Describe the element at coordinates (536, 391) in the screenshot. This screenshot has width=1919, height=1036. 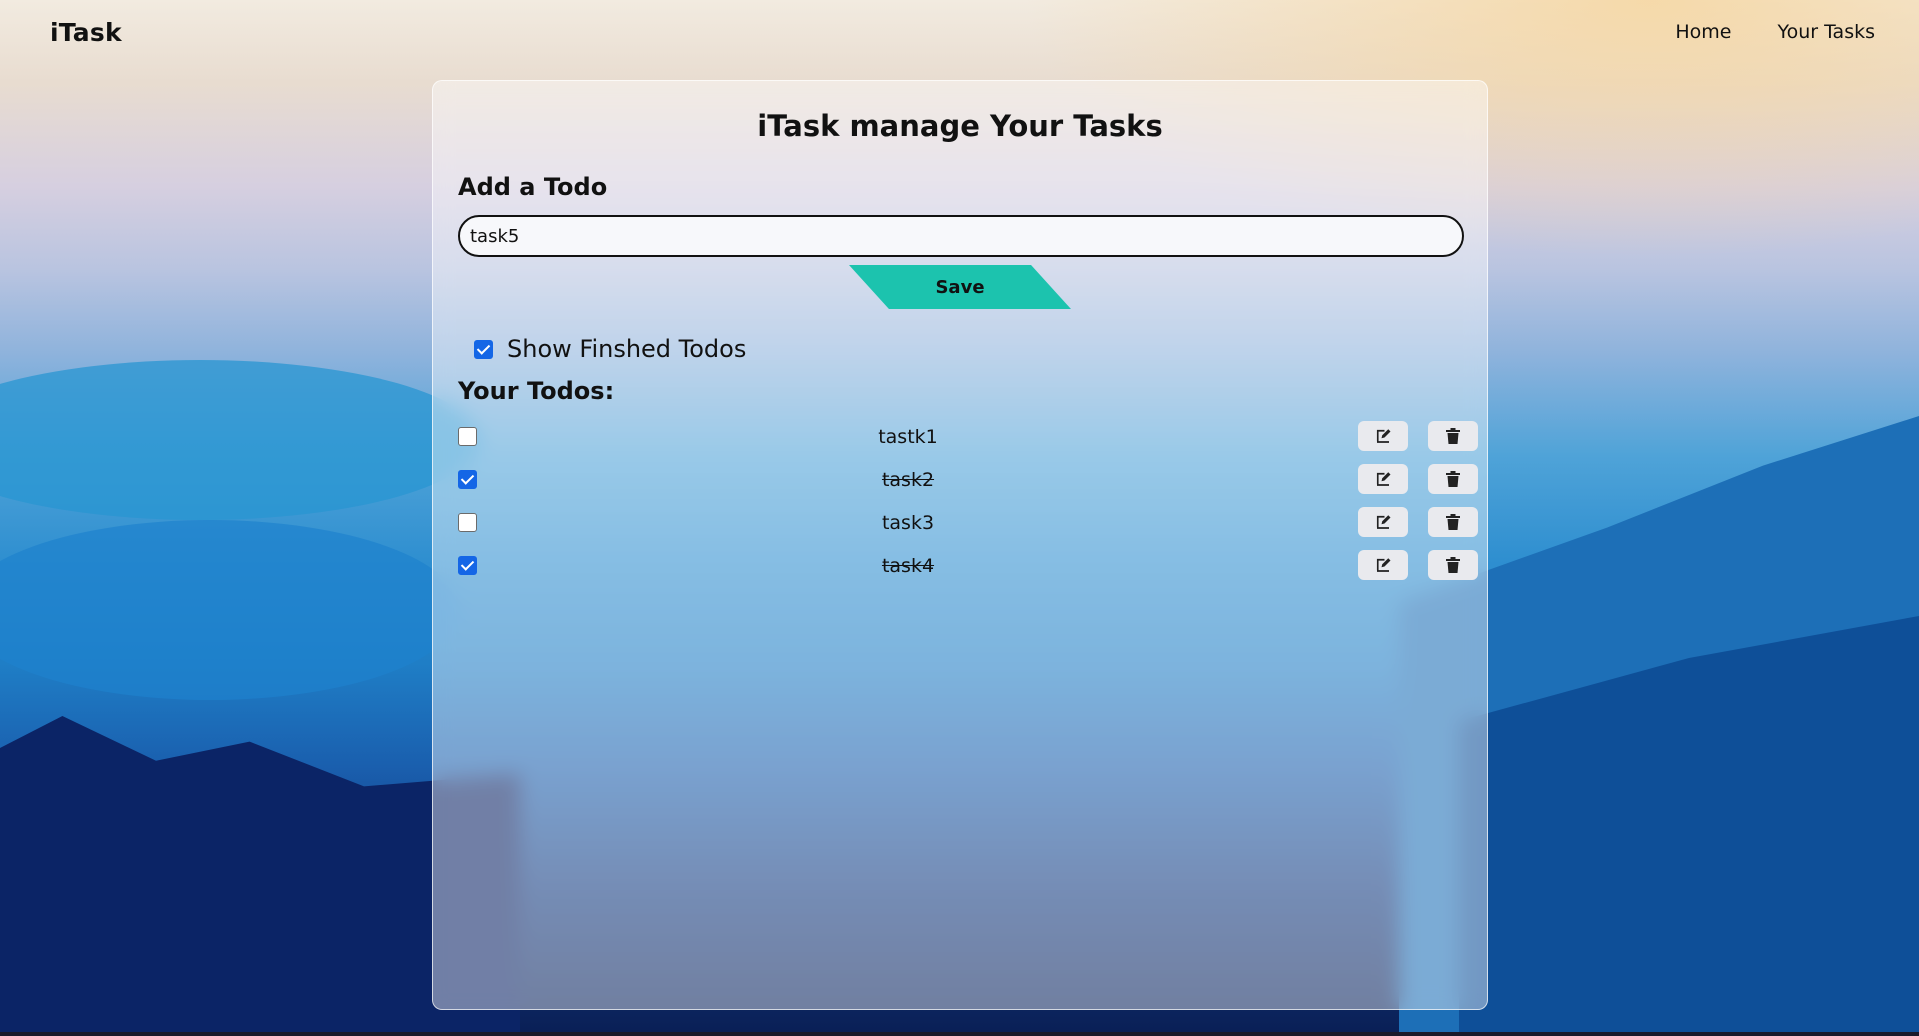
I see `your-todos-heading: Your Todos:` at that location.